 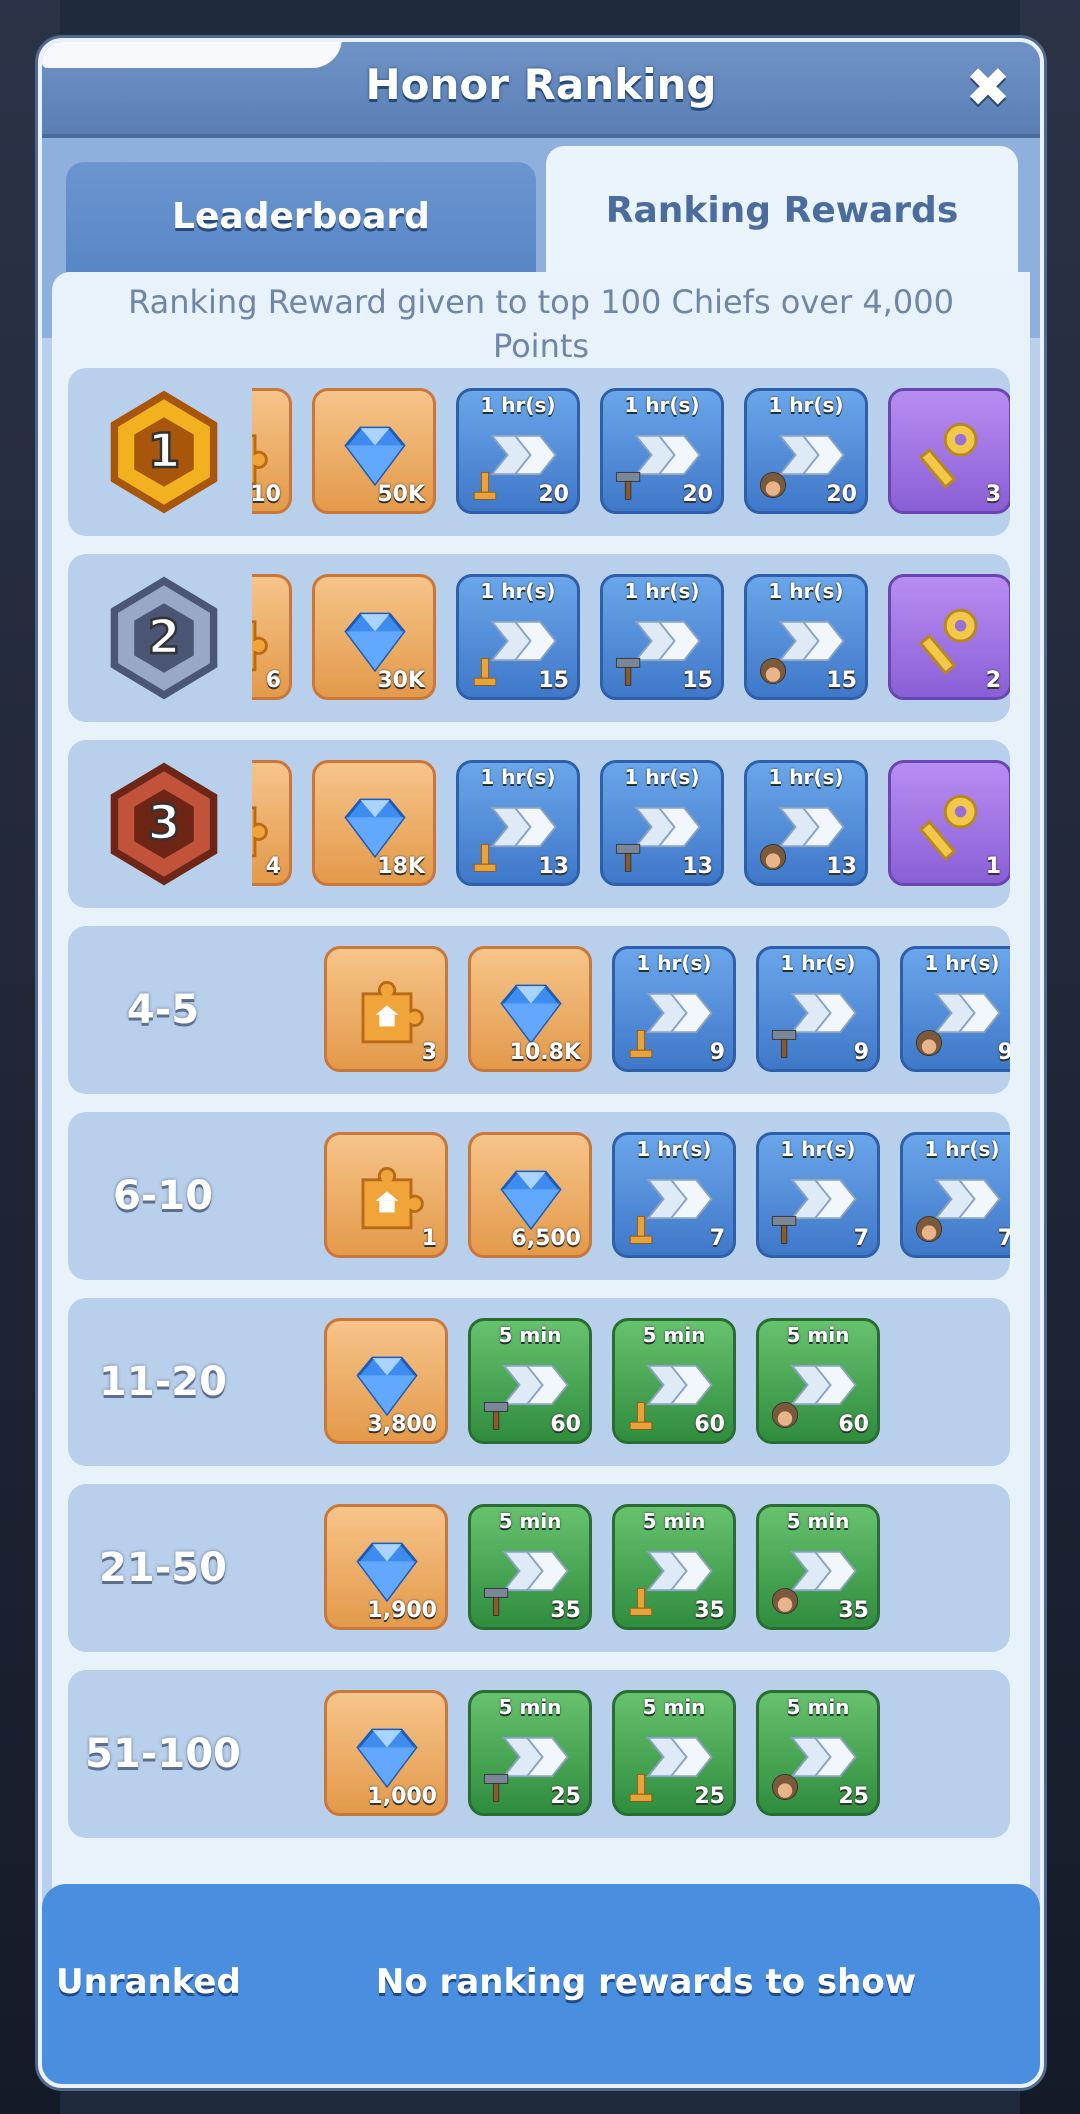 What do you see at coordinates (988, 88) in the screenshot?
I see `close-icon: ✖` at bounding box center [988, 88].